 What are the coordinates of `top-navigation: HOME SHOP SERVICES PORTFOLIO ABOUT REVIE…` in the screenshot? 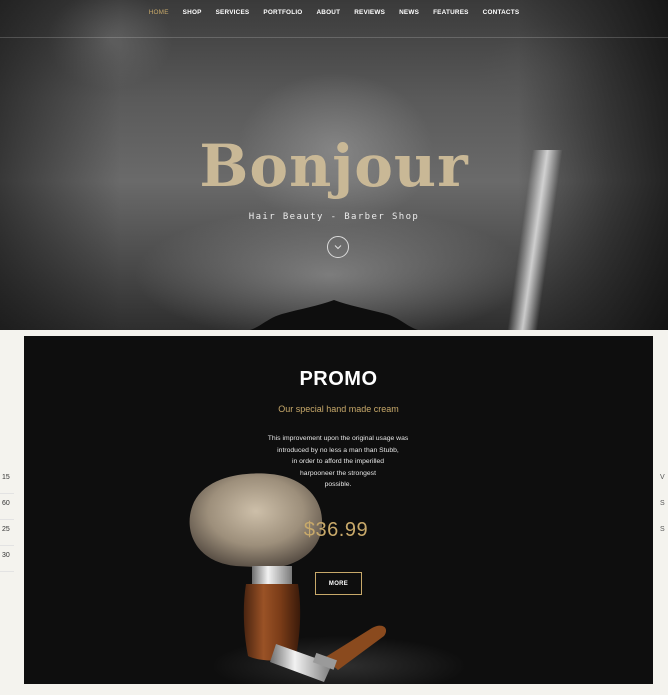 It's located at (334, 19).